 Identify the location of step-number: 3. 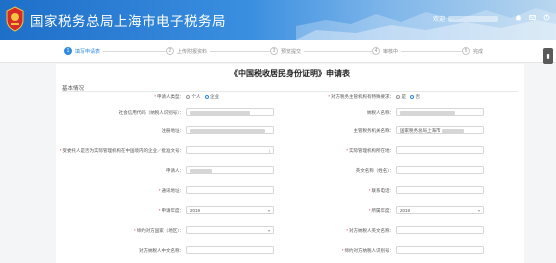
(274, 51).